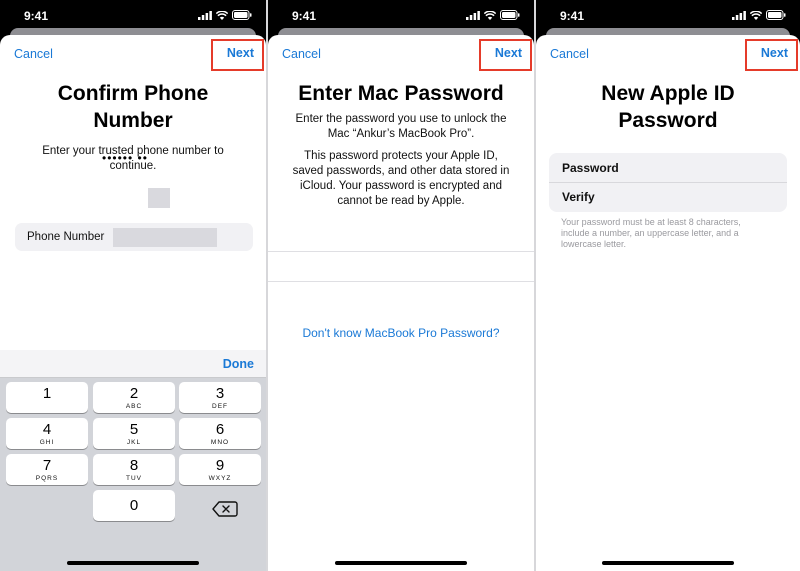 This screenshot has width=800, height=571. What do you see at coordinates (66, 237) in the screenshot?
I see `phone-number-label: Phone Number` at bounding box center [66, 237].